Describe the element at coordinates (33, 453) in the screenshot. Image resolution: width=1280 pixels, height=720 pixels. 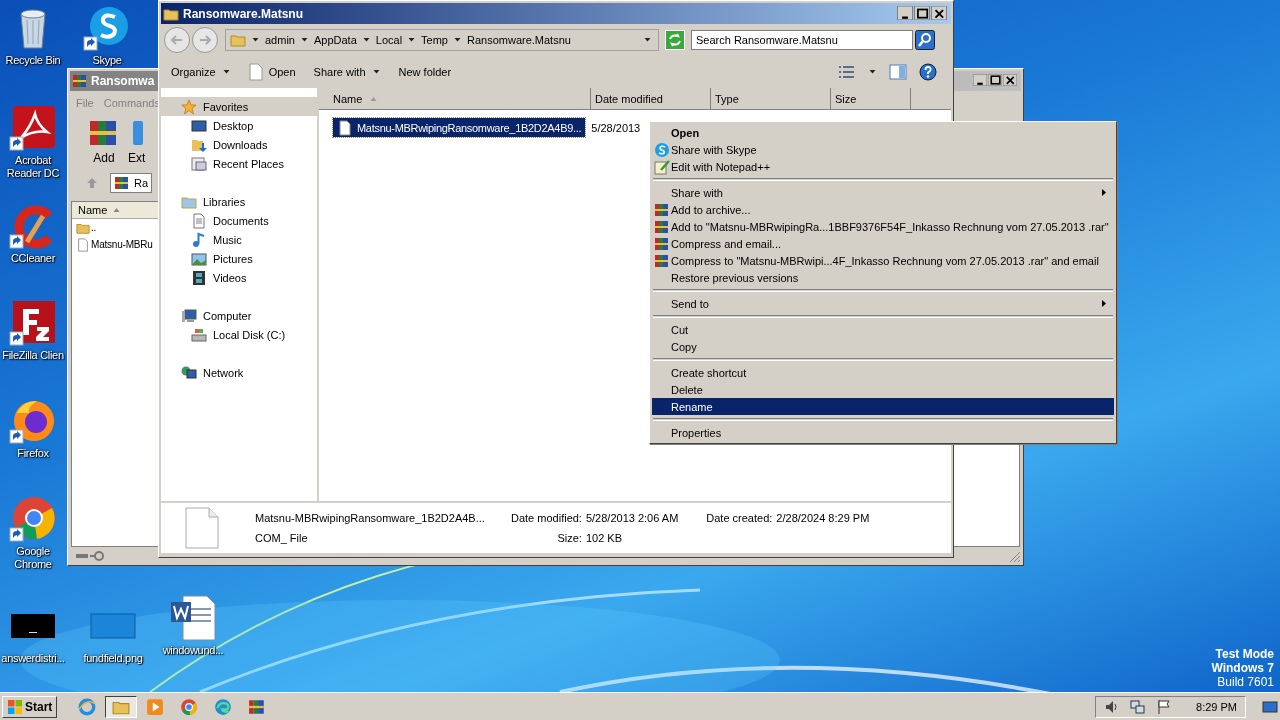
I see `desktop-icon-label: Firefox` at that location.